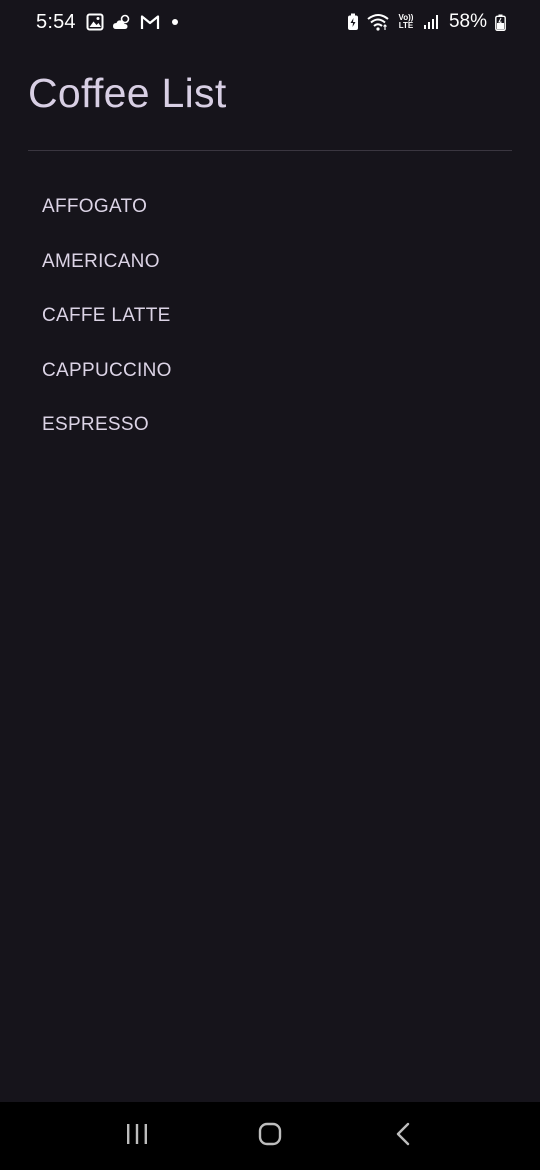 The width and height of the screenshot is (540, 1170). I want to click on wifi-icon, so click(378, 22).